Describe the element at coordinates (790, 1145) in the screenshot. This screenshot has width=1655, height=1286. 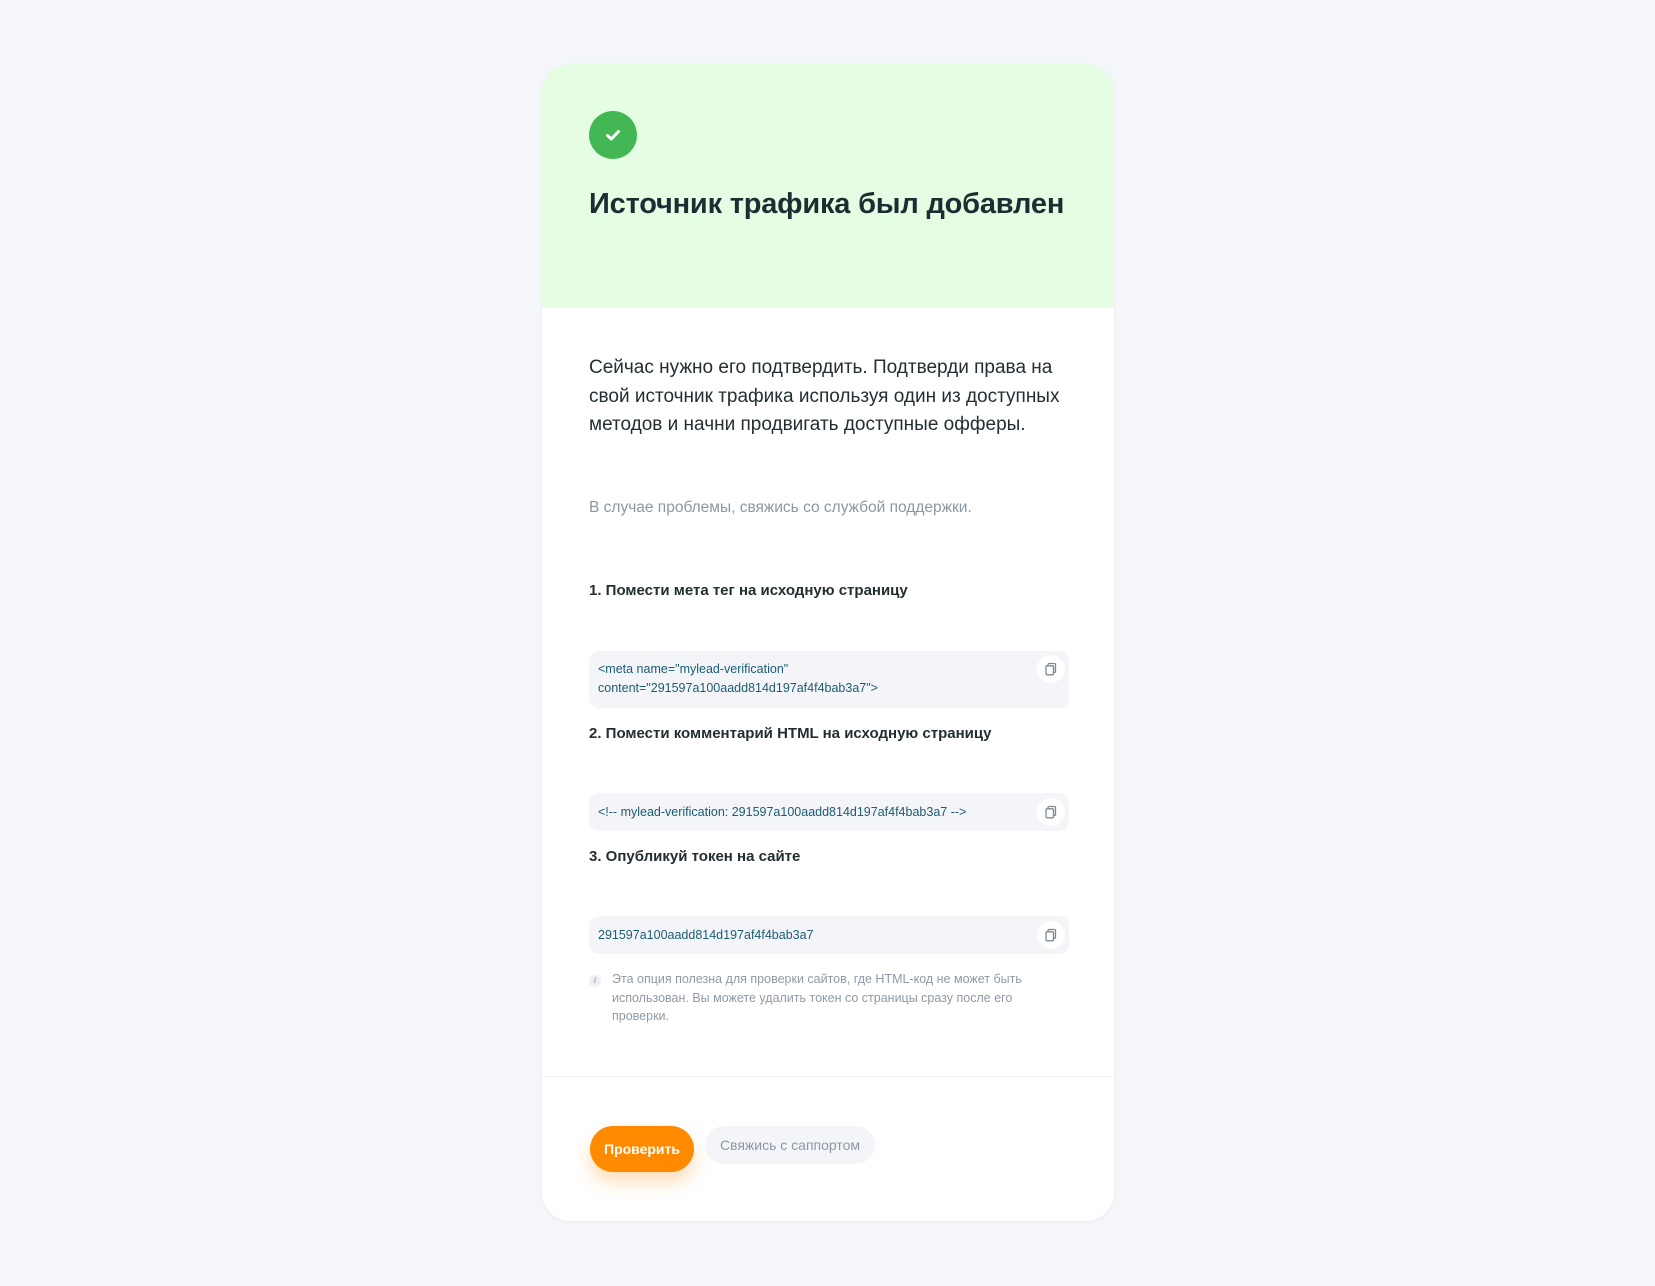
I see `contact-support-button: Свяжись с саппортом` at that location.